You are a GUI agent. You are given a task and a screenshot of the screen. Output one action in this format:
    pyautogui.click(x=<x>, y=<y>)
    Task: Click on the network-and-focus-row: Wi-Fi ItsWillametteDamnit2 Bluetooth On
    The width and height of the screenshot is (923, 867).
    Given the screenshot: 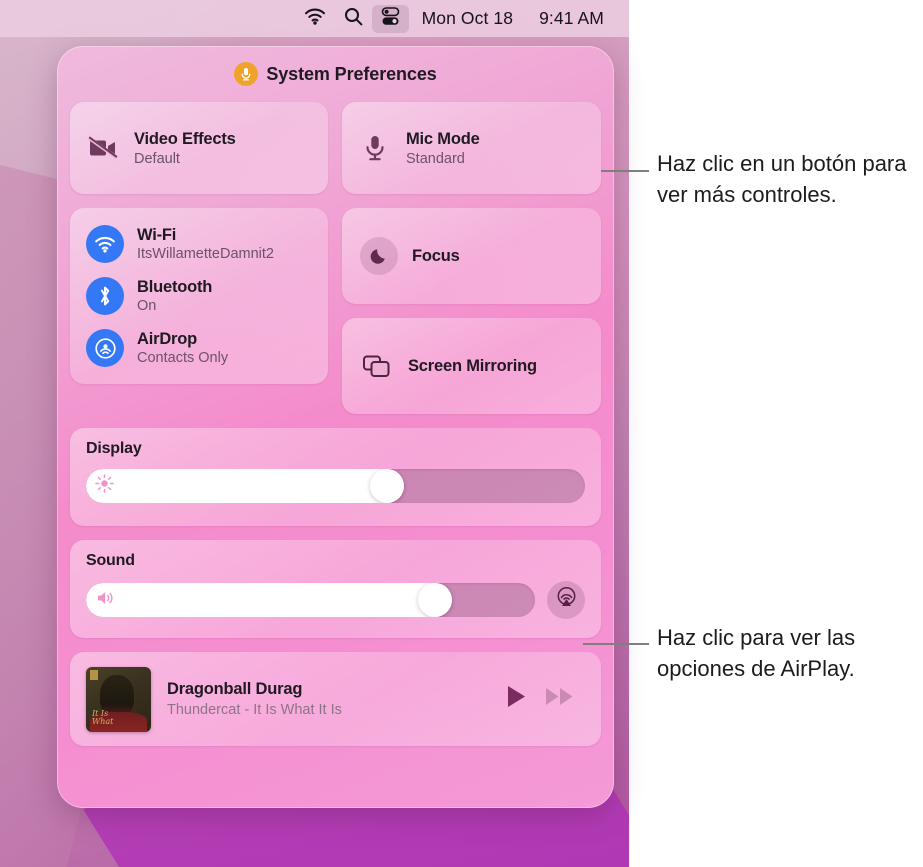 What is the action you would take?
    pyautogui.click(x=335, y=311)
    